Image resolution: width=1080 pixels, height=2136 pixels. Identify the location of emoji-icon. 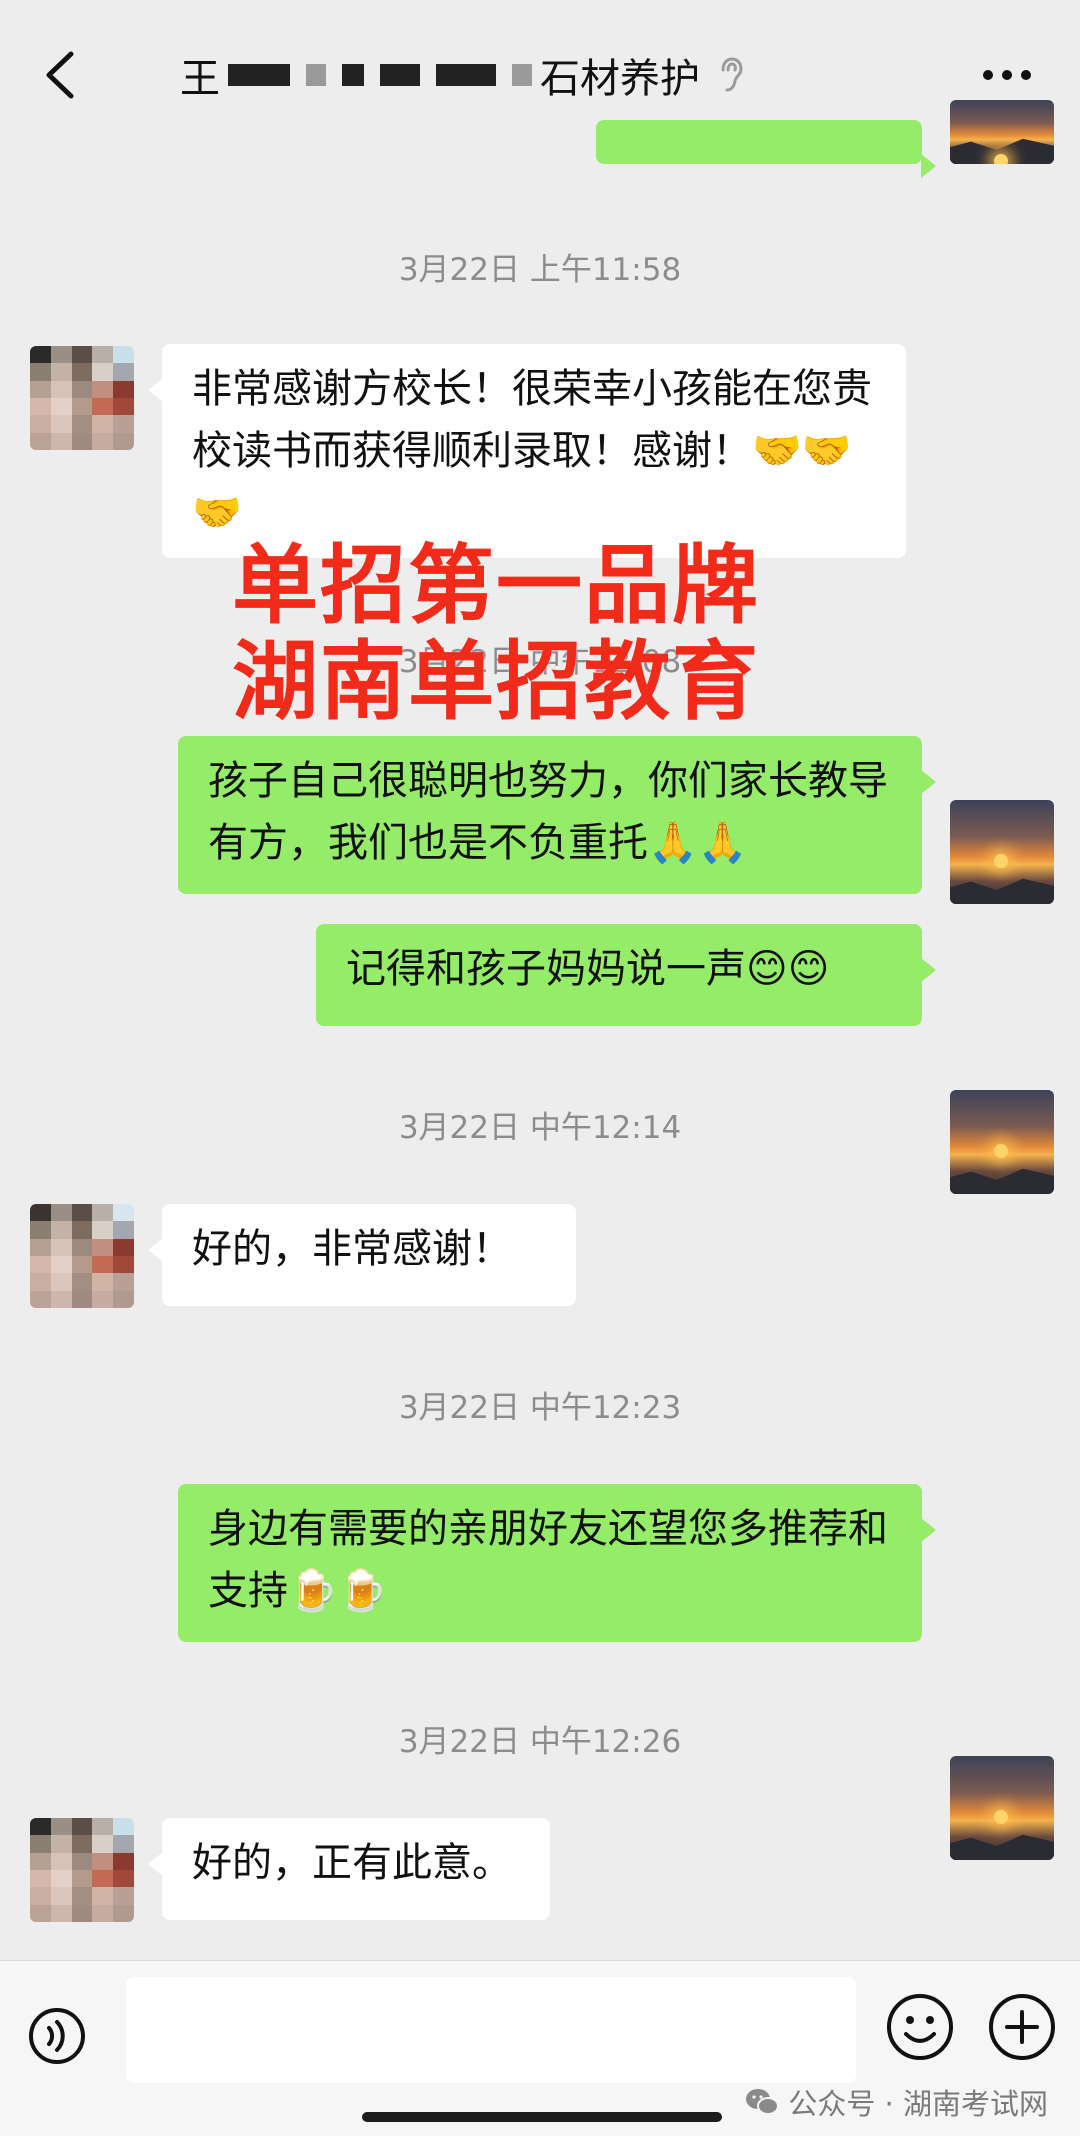
(920, 2027).